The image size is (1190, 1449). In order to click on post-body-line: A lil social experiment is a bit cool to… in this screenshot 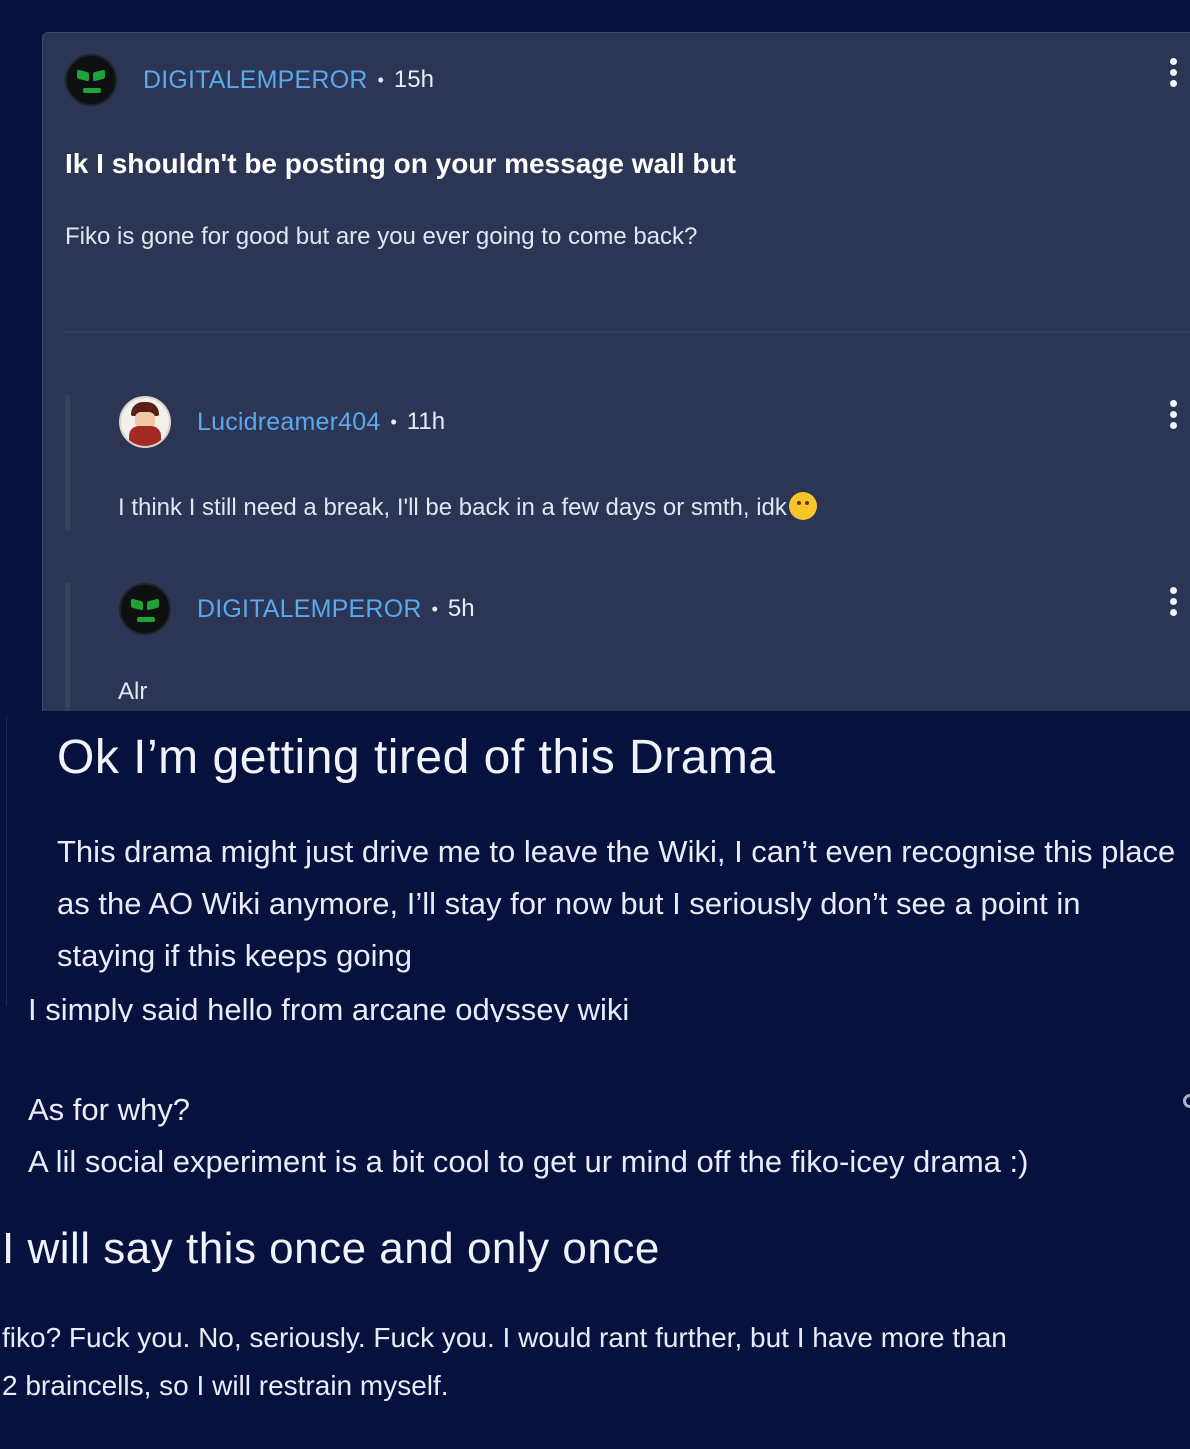, I will do `click(528, 1161)`.